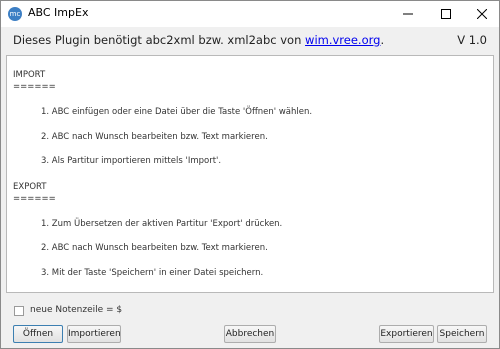  I want to click on newline-checkbox, so click(19, 311).